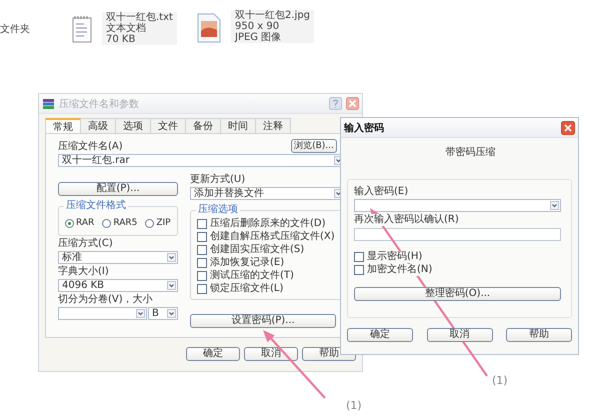 Image resolution: width=607 pixels, height=418 pixels. Describe the element at coordinates (335, 103) in the screenshot. I see `help-icon` at that location.